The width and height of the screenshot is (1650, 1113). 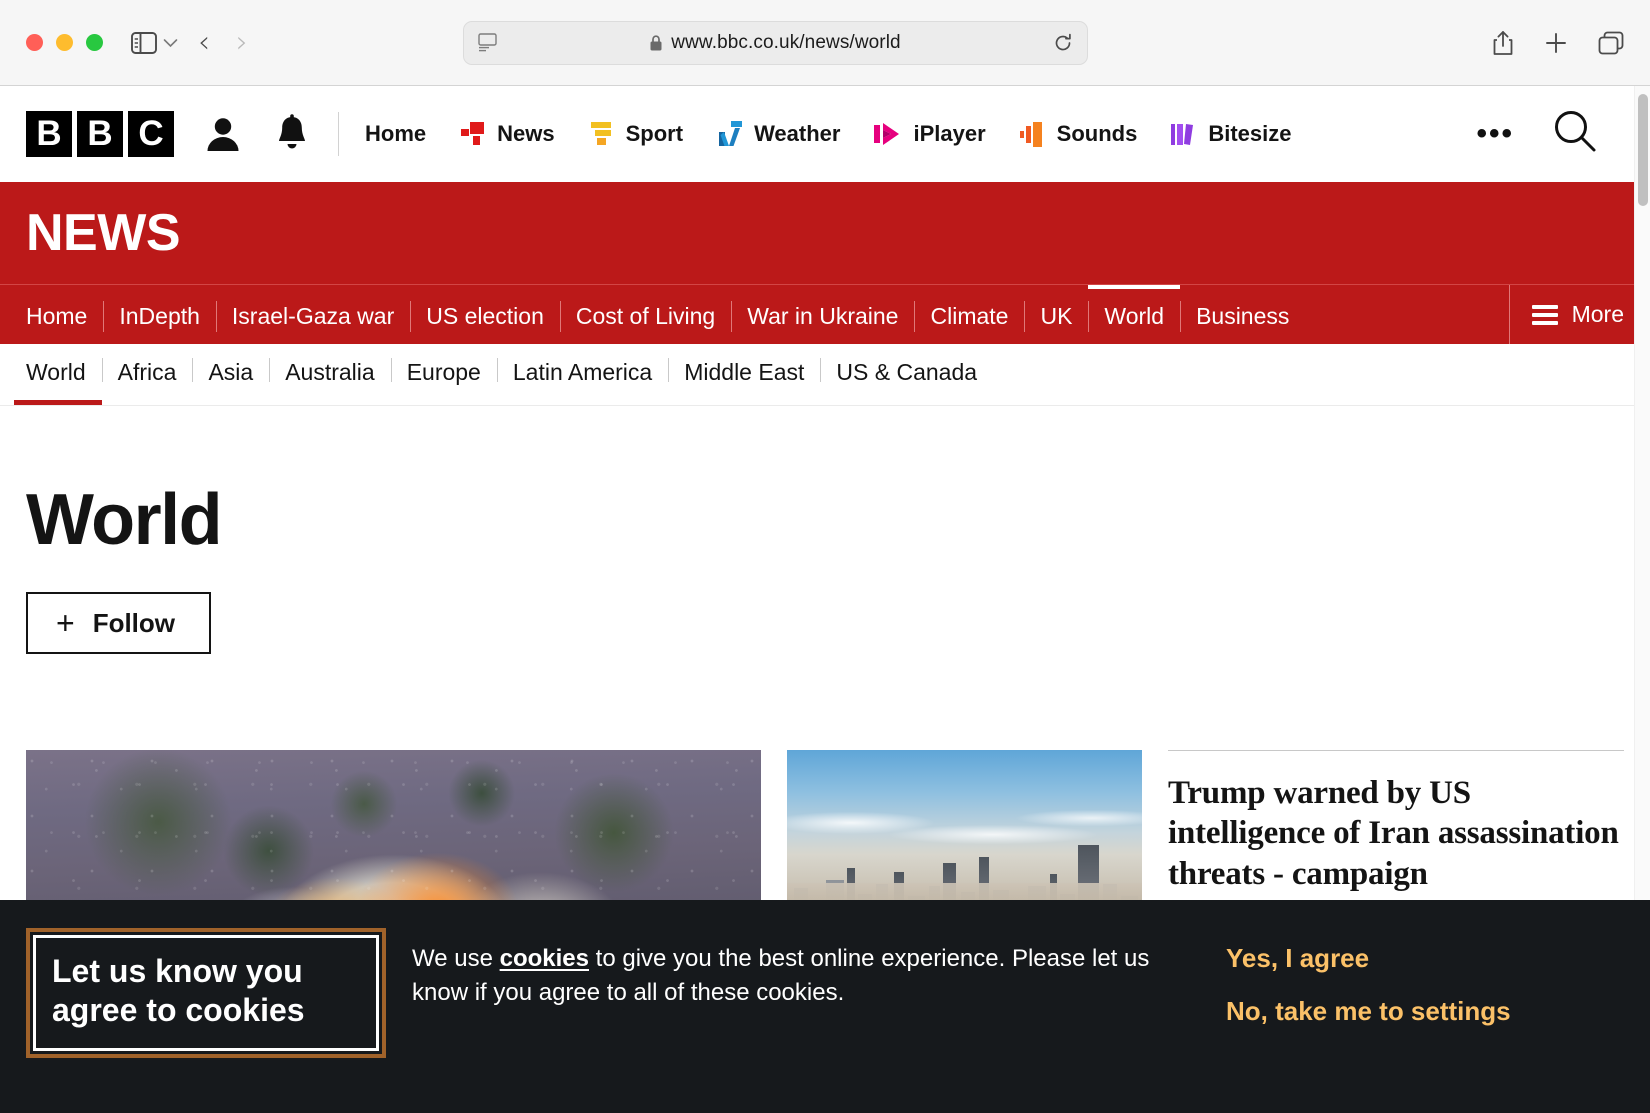 What do you see at coordinates (312, 314) in the screenshot?
I see `section-nav-item-israel-gaza-war: Israel-Gaza war` at bounding box center [312, 314].